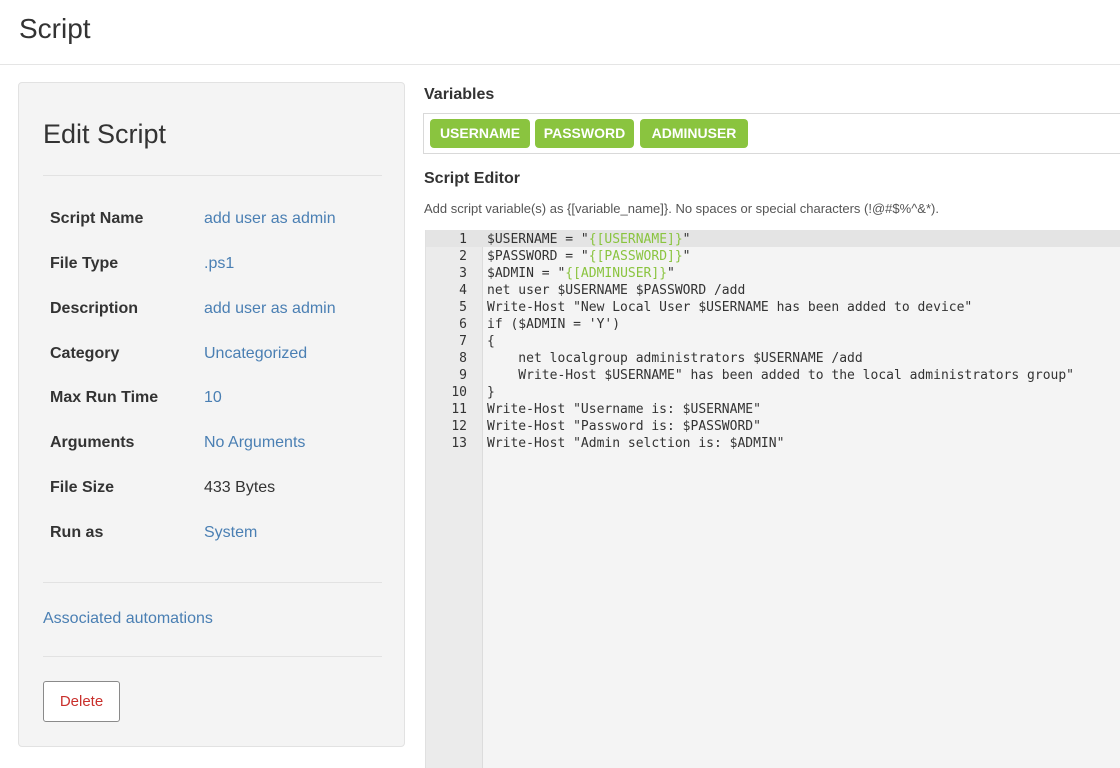  Describe the element at coordinates (480, 133) in the screenshot. I see `variable-chip-username: USERNAME` at that location.